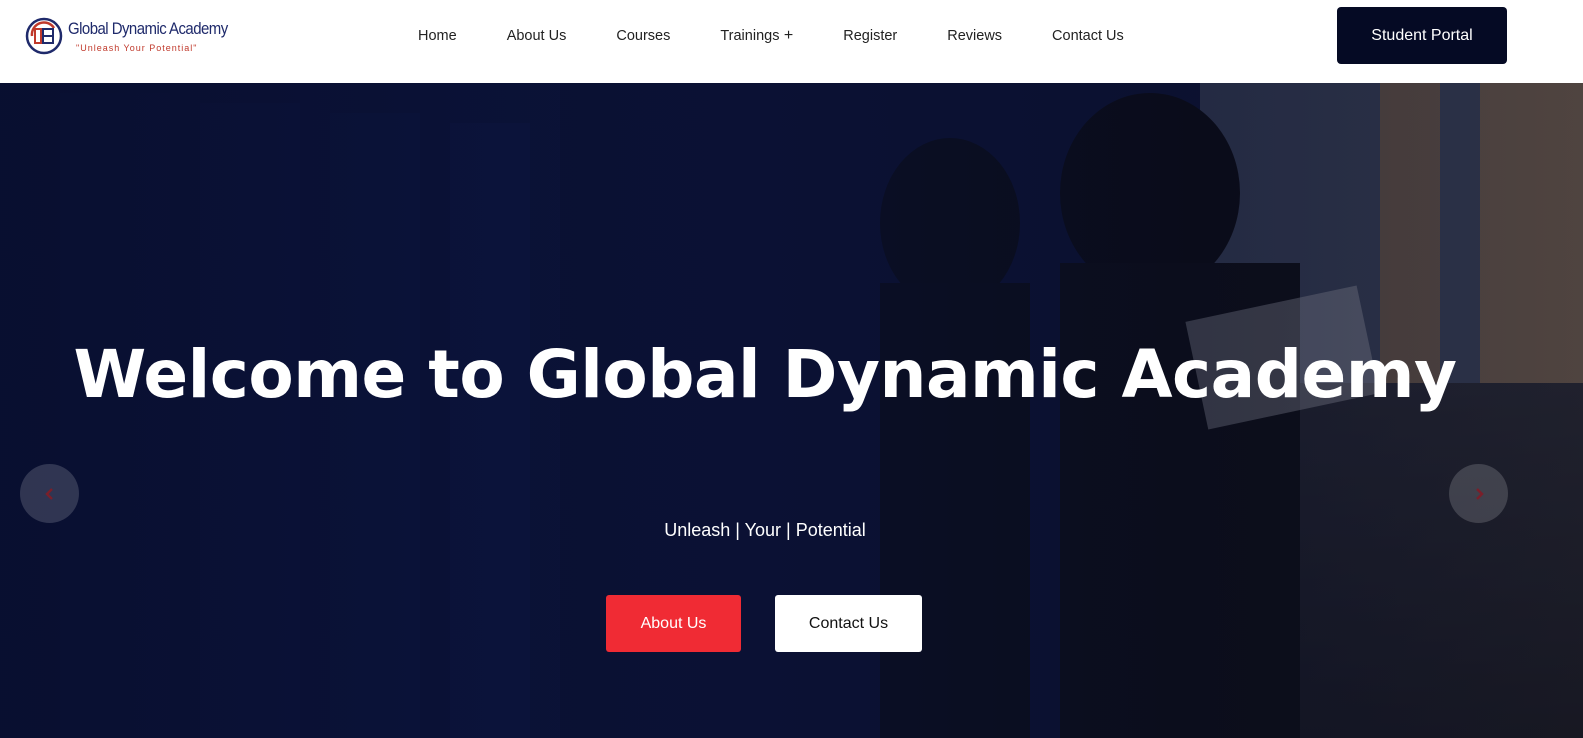  Describe the element at coordinates (756, 36) in the screenshot. I see `nav-trainings: Trainings` at that location.